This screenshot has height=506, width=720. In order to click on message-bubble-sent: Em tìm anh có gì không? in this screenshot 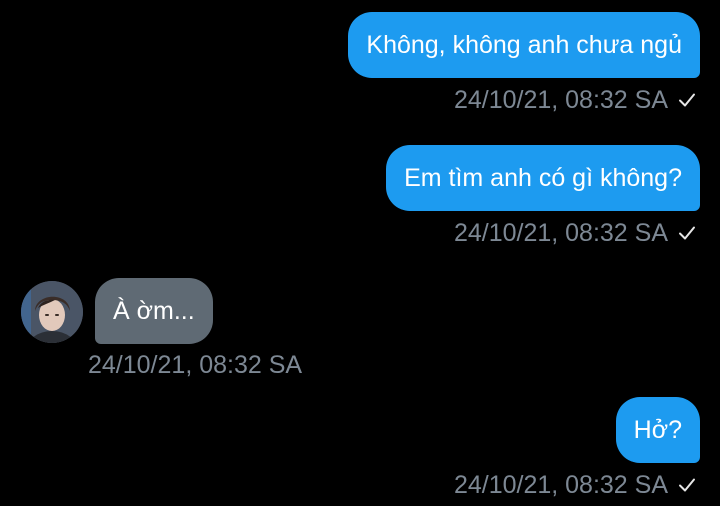, I will do `click(543, 178)`.